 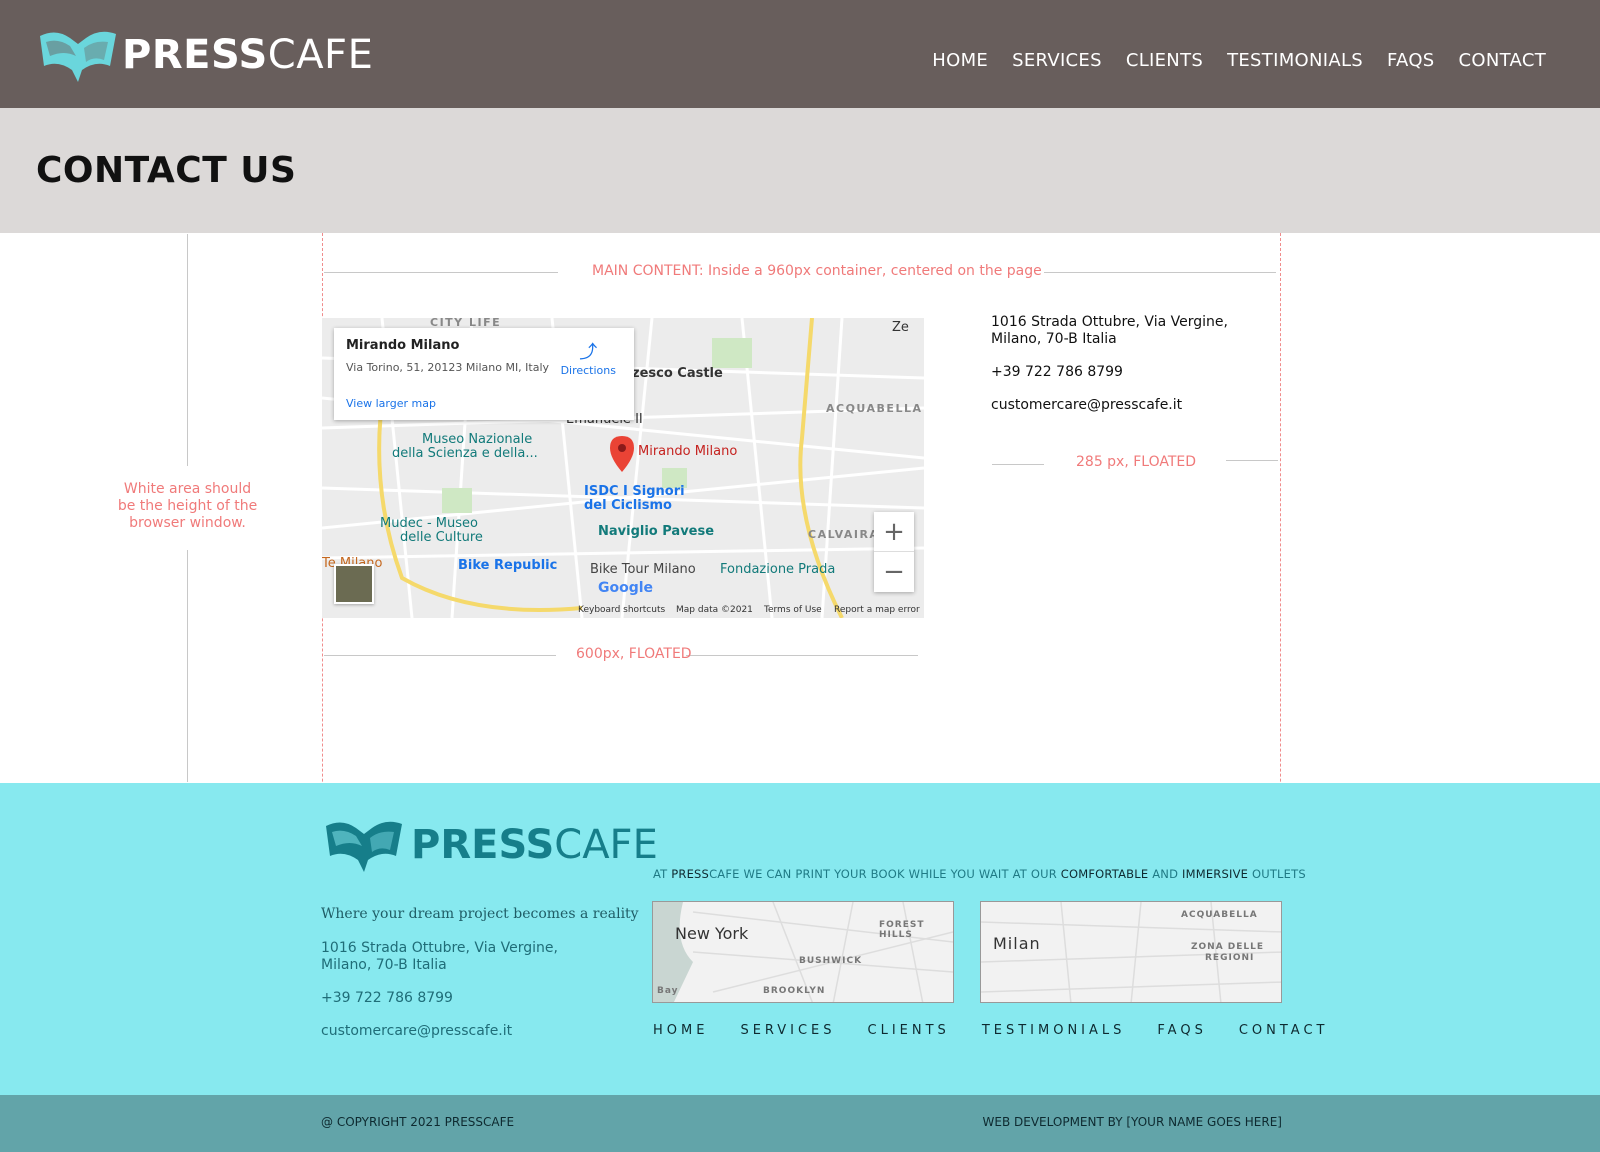 I want to click on map-label-isdc-1: ISDC I Signori, so click(x=634, y=491).